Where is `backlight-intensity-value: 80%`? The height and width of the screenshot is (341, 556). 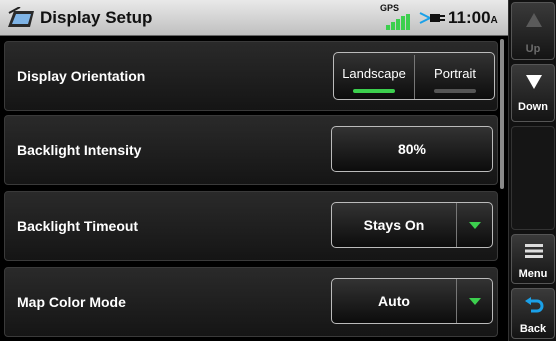
backlight-intensity-value: 80% is located at coordinates (412, 149).